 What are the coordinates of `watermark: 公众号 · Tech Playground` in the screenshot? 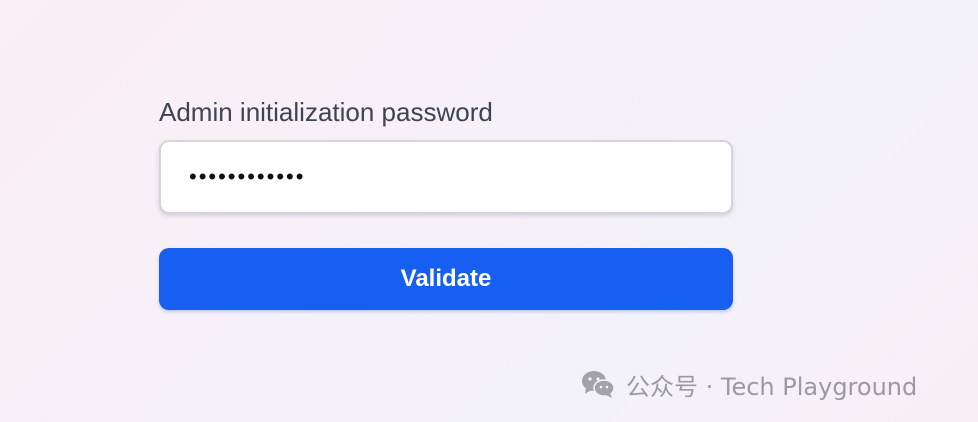 It's located at (748, 384).